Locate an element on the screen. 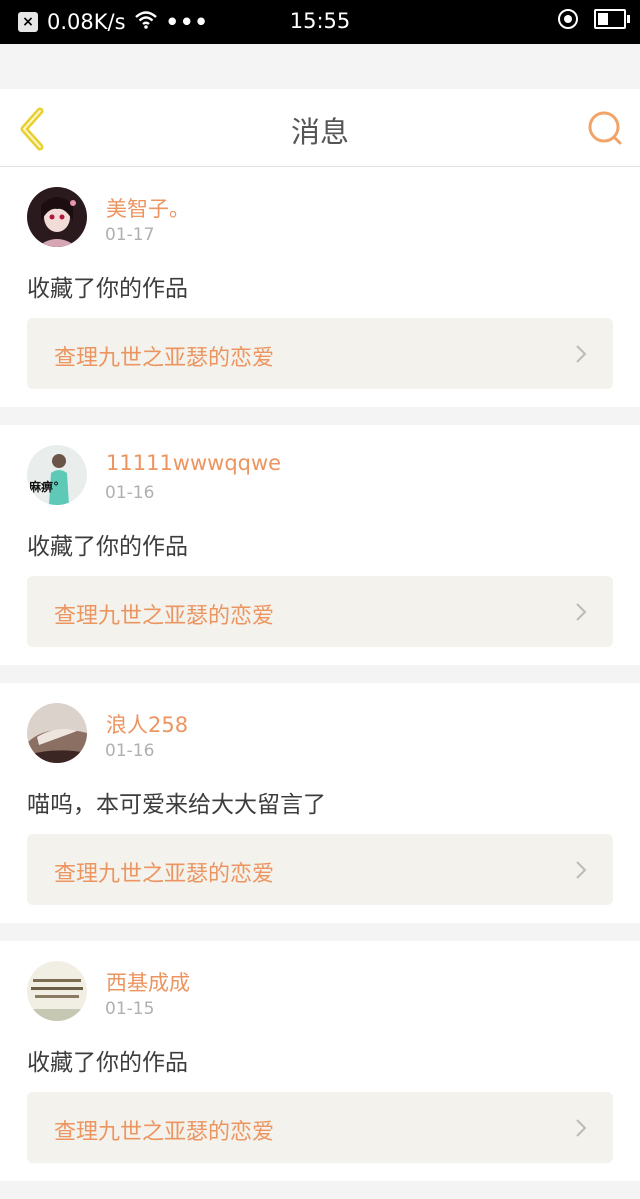 This screenshot has width=640, height=1199. page-title: 消息 is located at coordinates (319, 132).